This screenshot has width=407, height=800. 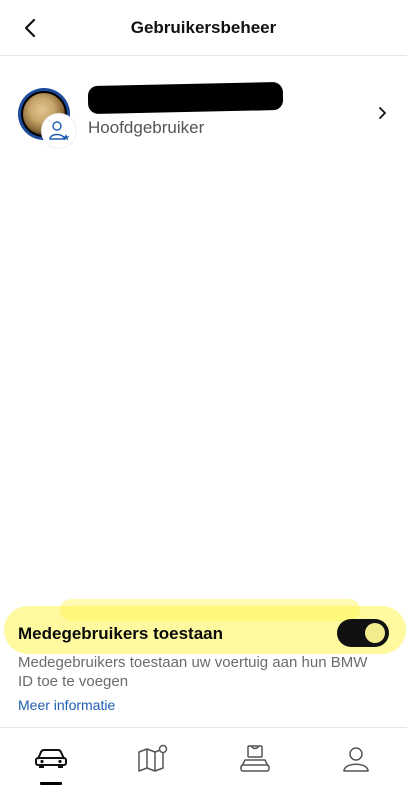 I want to click on shop-car-icon, so click(x=255, y=758).